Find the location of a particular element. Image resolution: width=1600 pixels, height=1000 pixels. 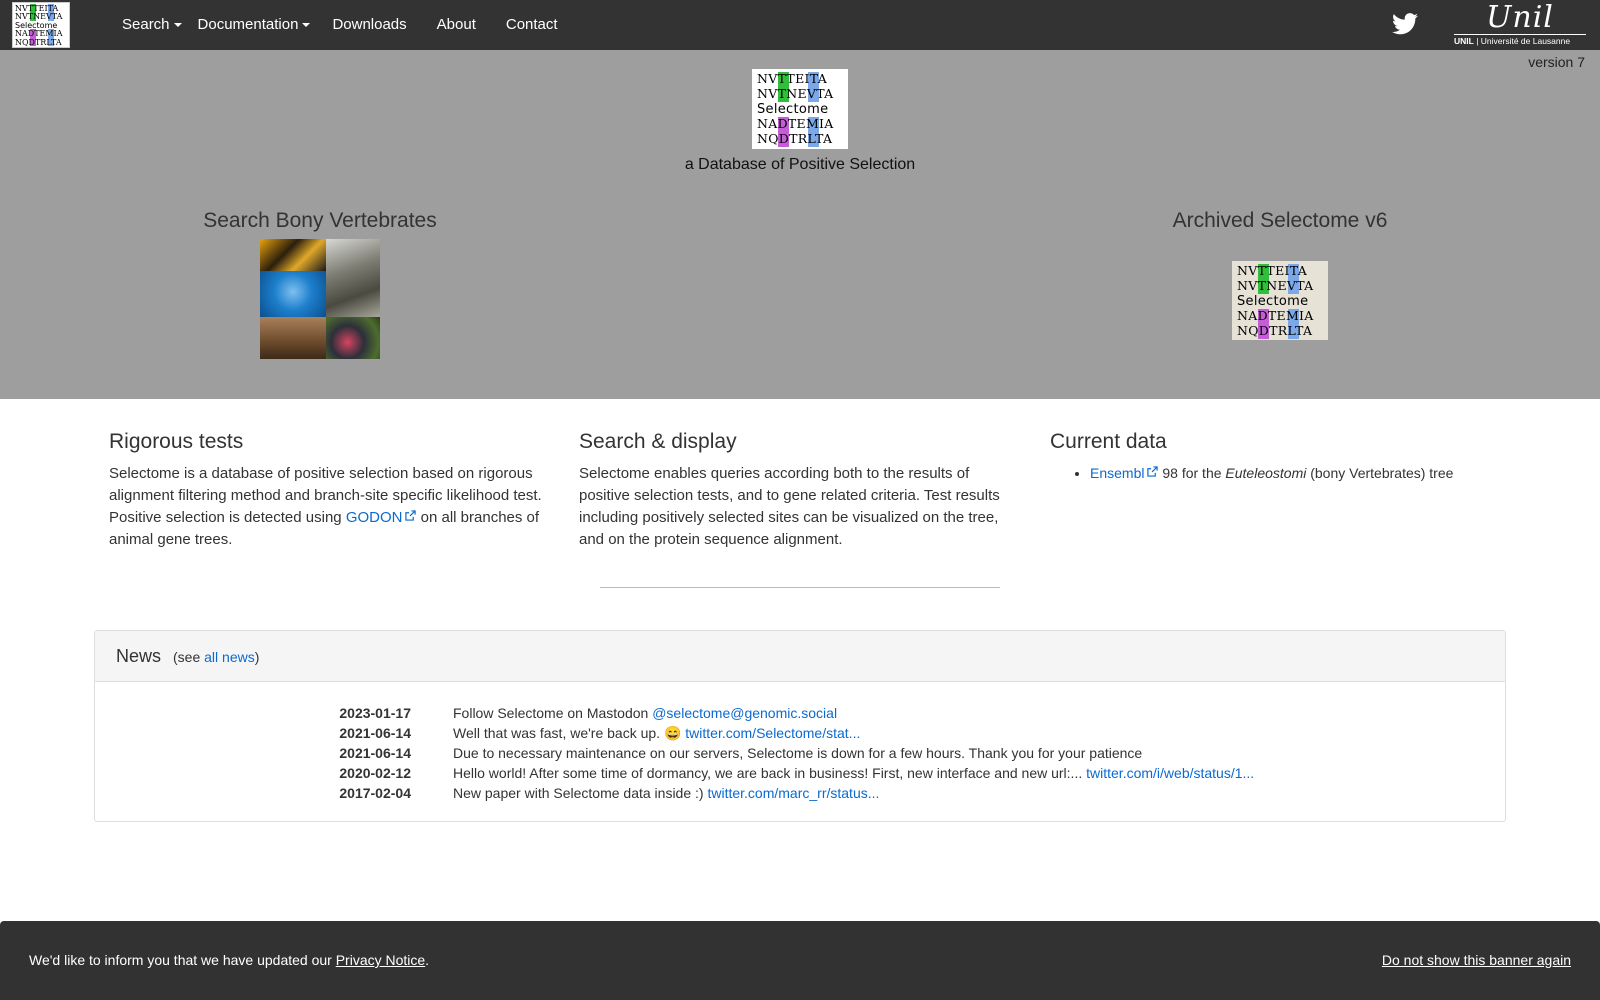

hero-tagline: a Database of Positive Selection is located at coordinates (800, 164).